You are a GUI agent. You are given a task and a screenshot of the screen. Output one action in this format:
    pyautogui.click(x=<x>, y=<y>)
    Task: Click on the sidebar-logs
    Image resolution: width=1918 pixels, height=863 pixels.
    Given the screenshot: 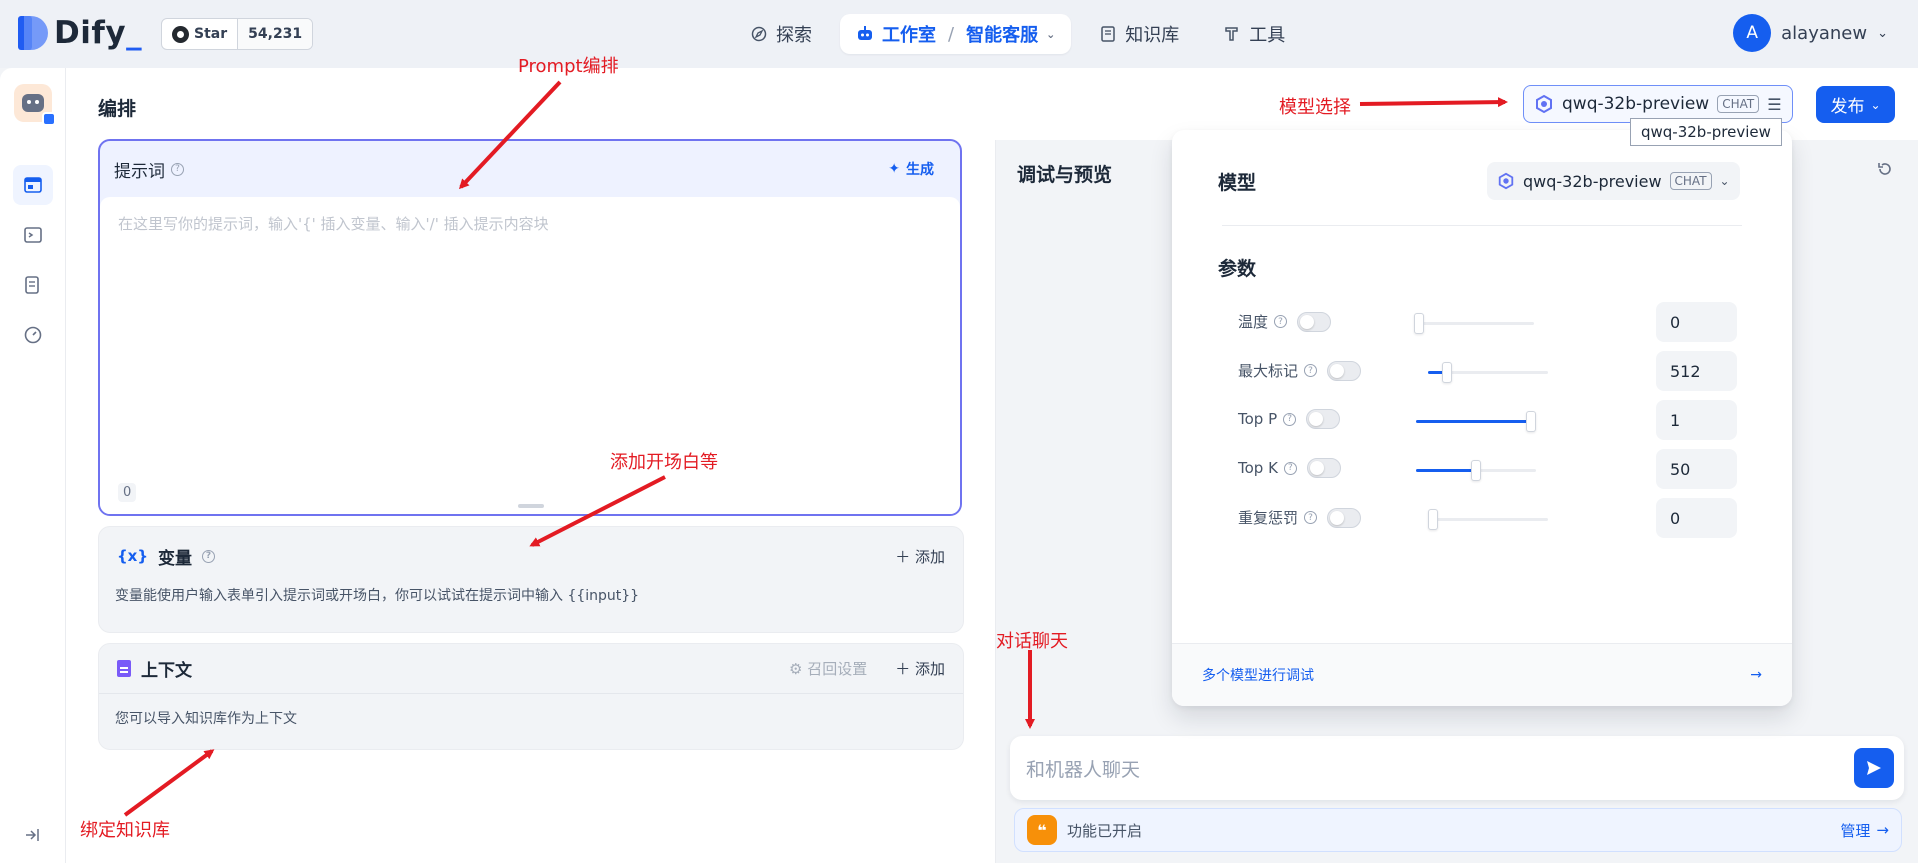 What is the action you would take?
    pyautogui.click(x=33, y=285)
    